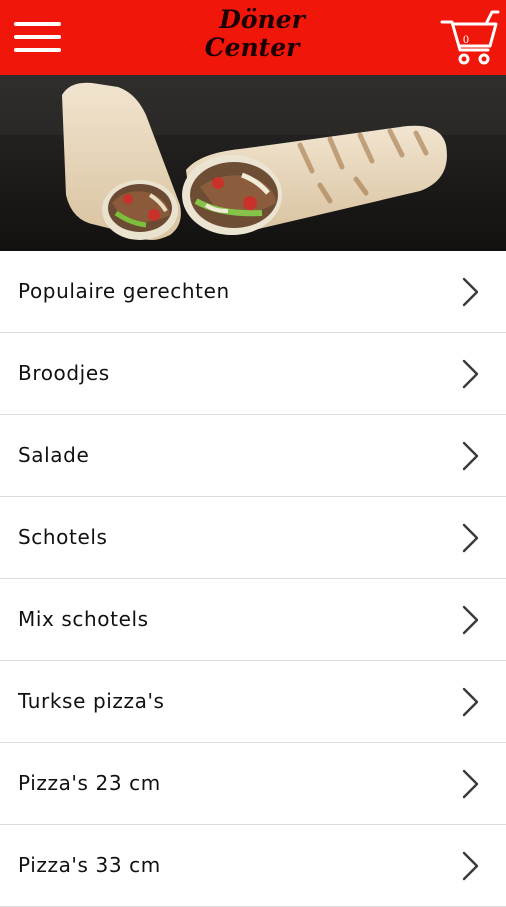  I want to click on logo-text-center: Center, so click(252, 47).